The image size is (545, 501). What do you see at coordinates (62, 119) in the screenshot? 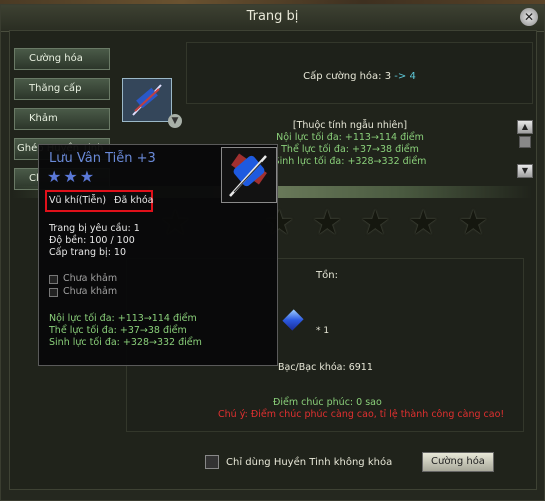
I see `sidebar-item-kham: Khảm` at bounding box center [62, 119].